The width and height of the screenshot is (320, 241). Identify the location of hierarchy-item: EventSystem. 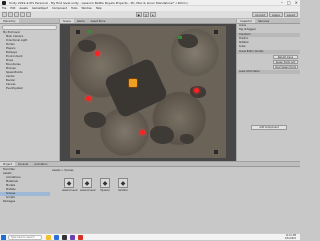
(29, 89).